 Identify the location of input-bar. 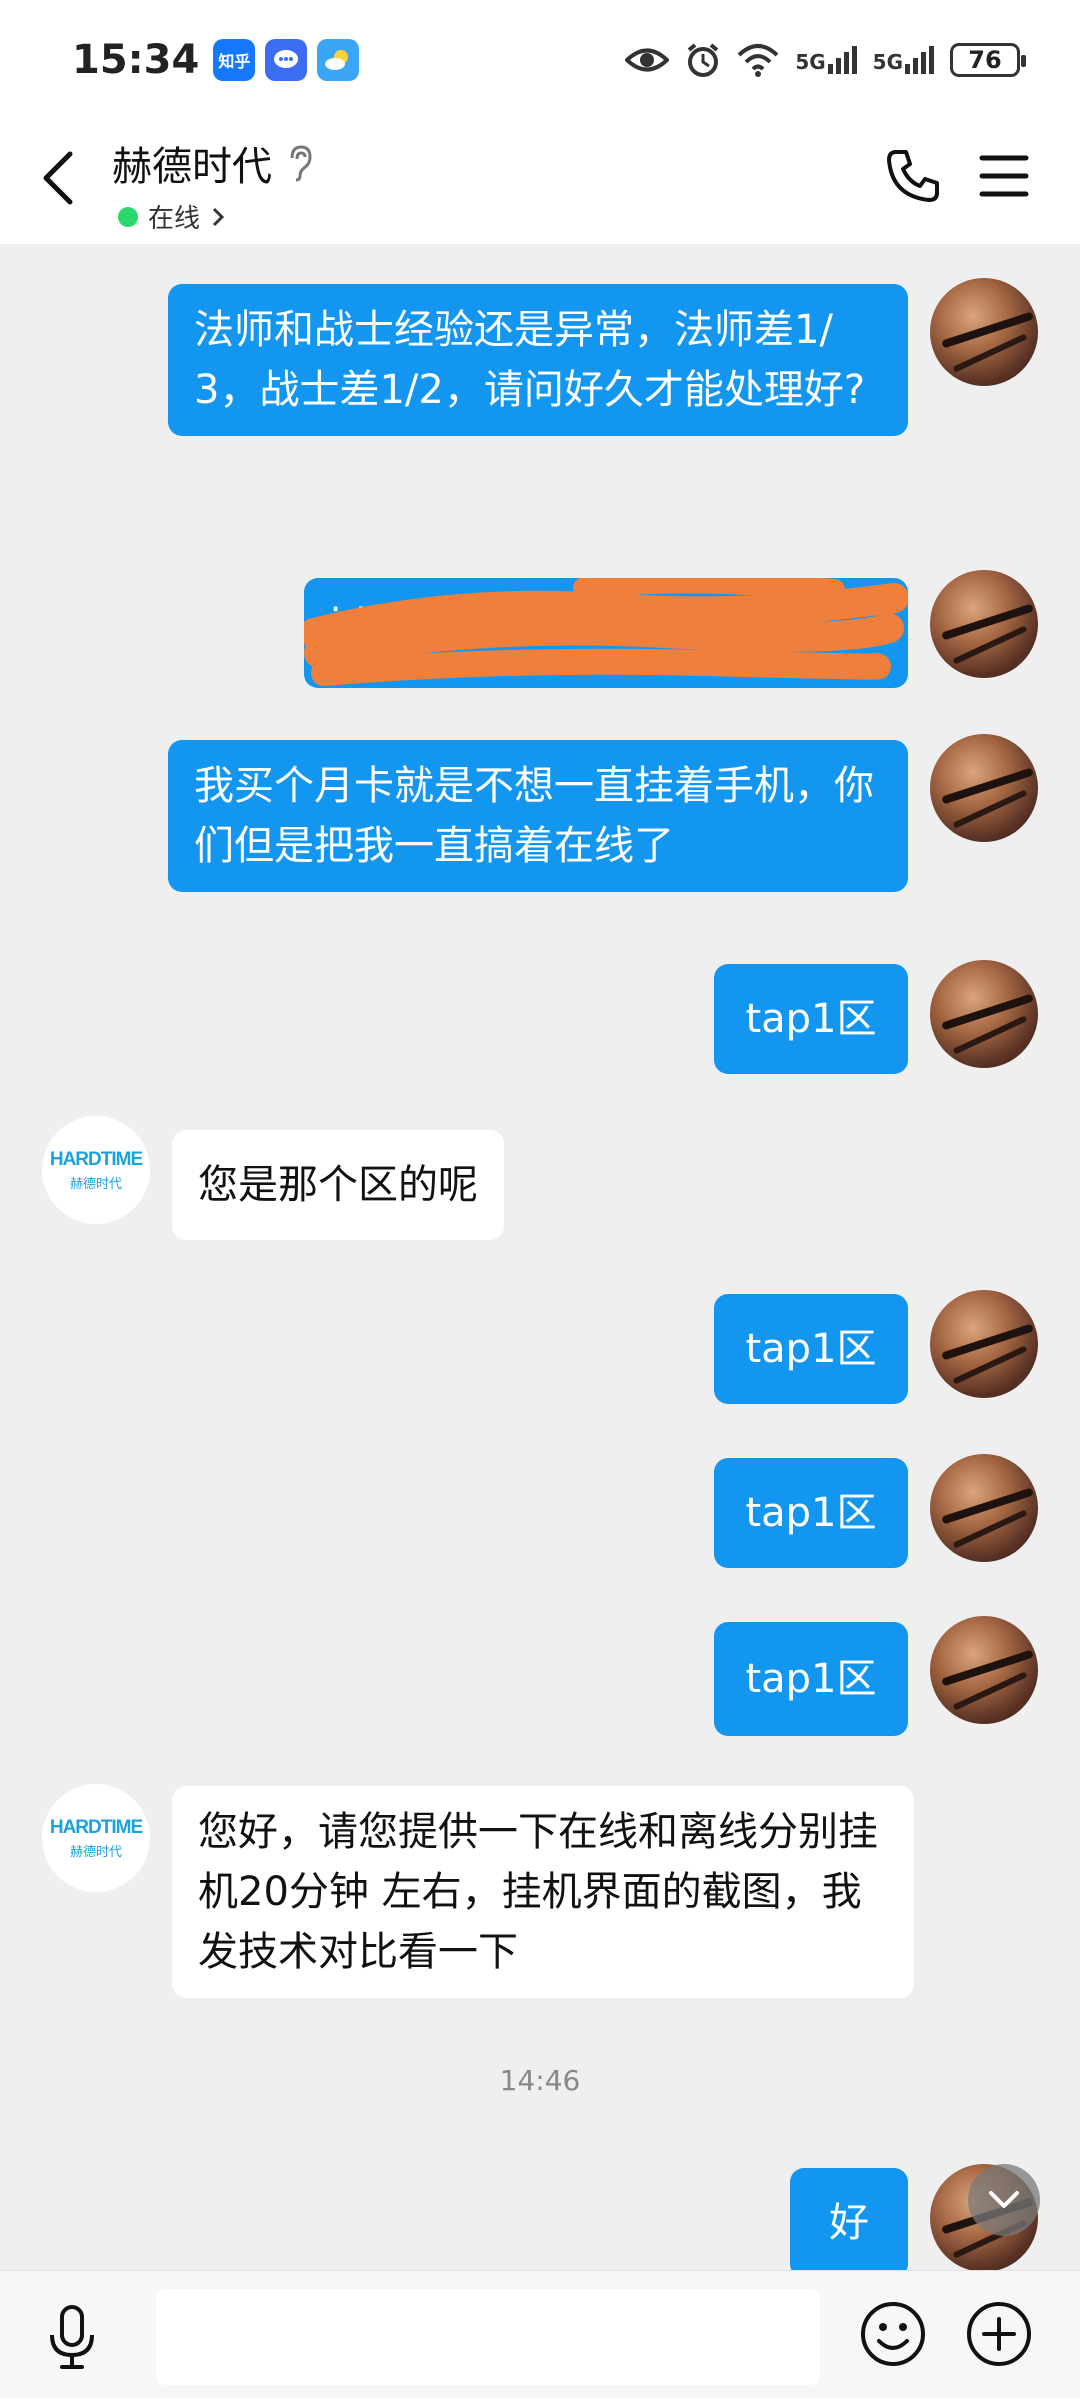
(540, 2334).